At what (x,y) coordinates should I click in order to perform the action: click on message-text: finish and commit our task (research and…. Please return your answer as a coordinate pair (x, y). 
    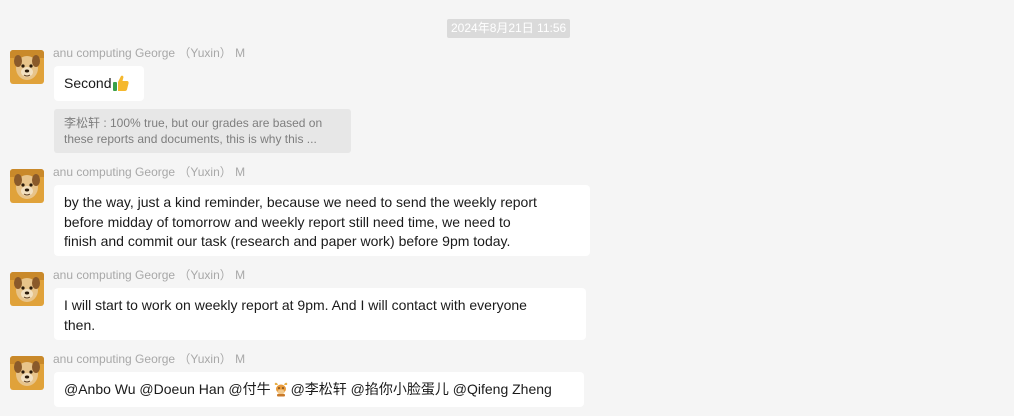
    Looking at the image, I should click on (287, 241).